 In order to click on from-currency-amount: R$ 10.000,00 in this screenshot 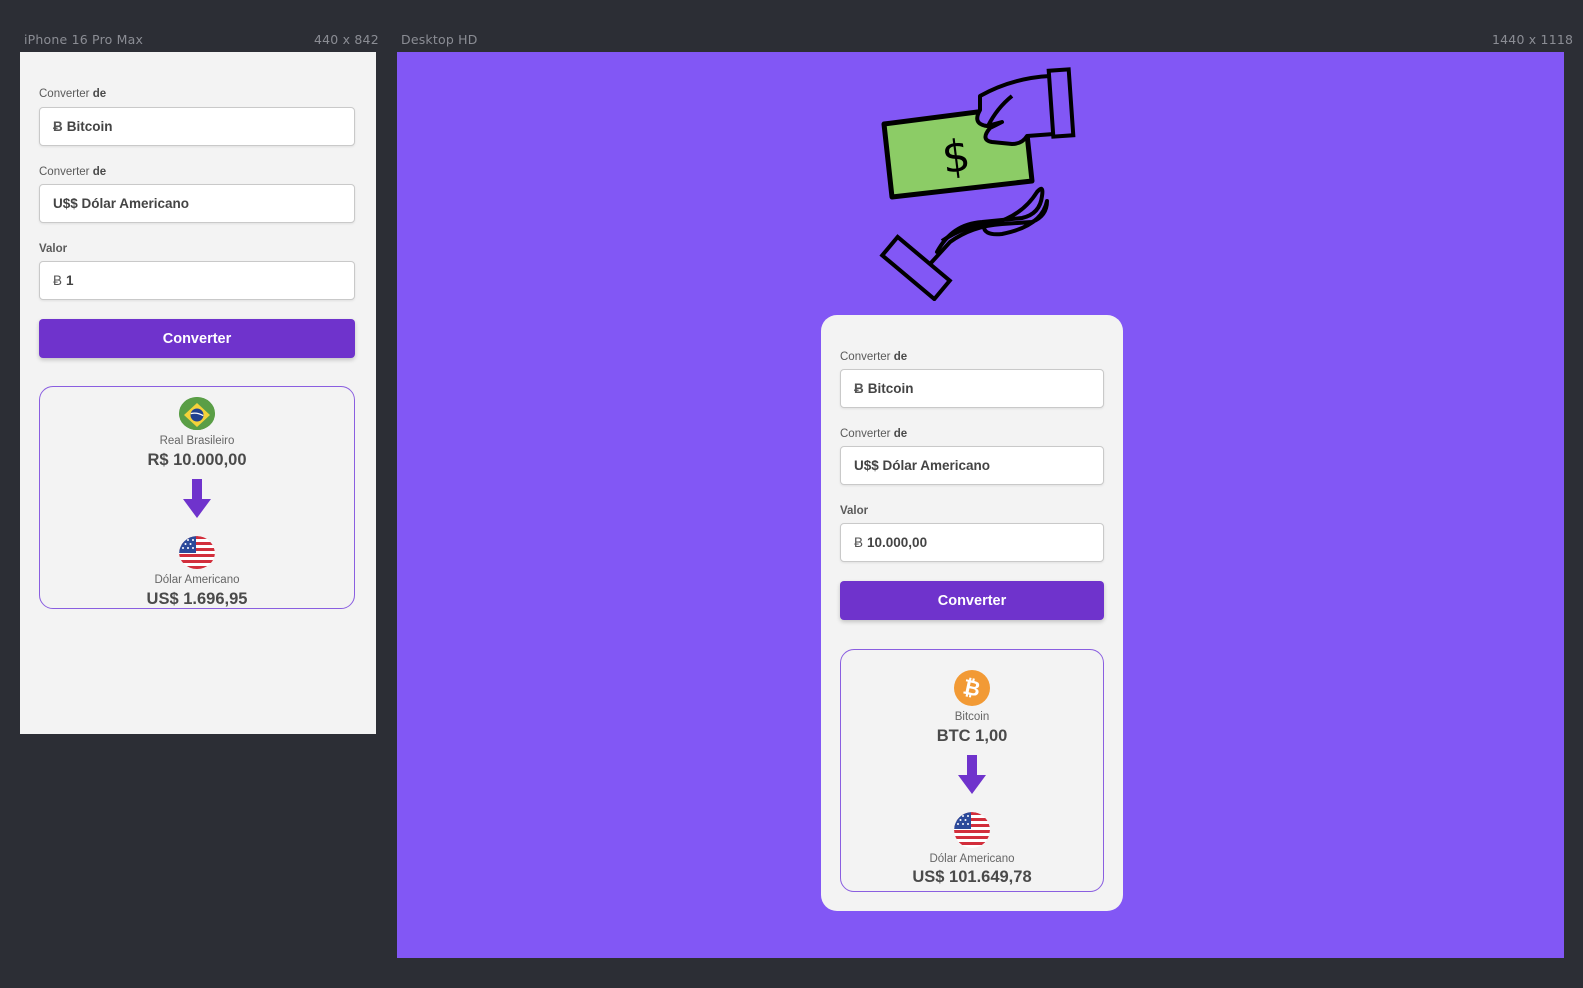, I will do `click(197, 459)`.